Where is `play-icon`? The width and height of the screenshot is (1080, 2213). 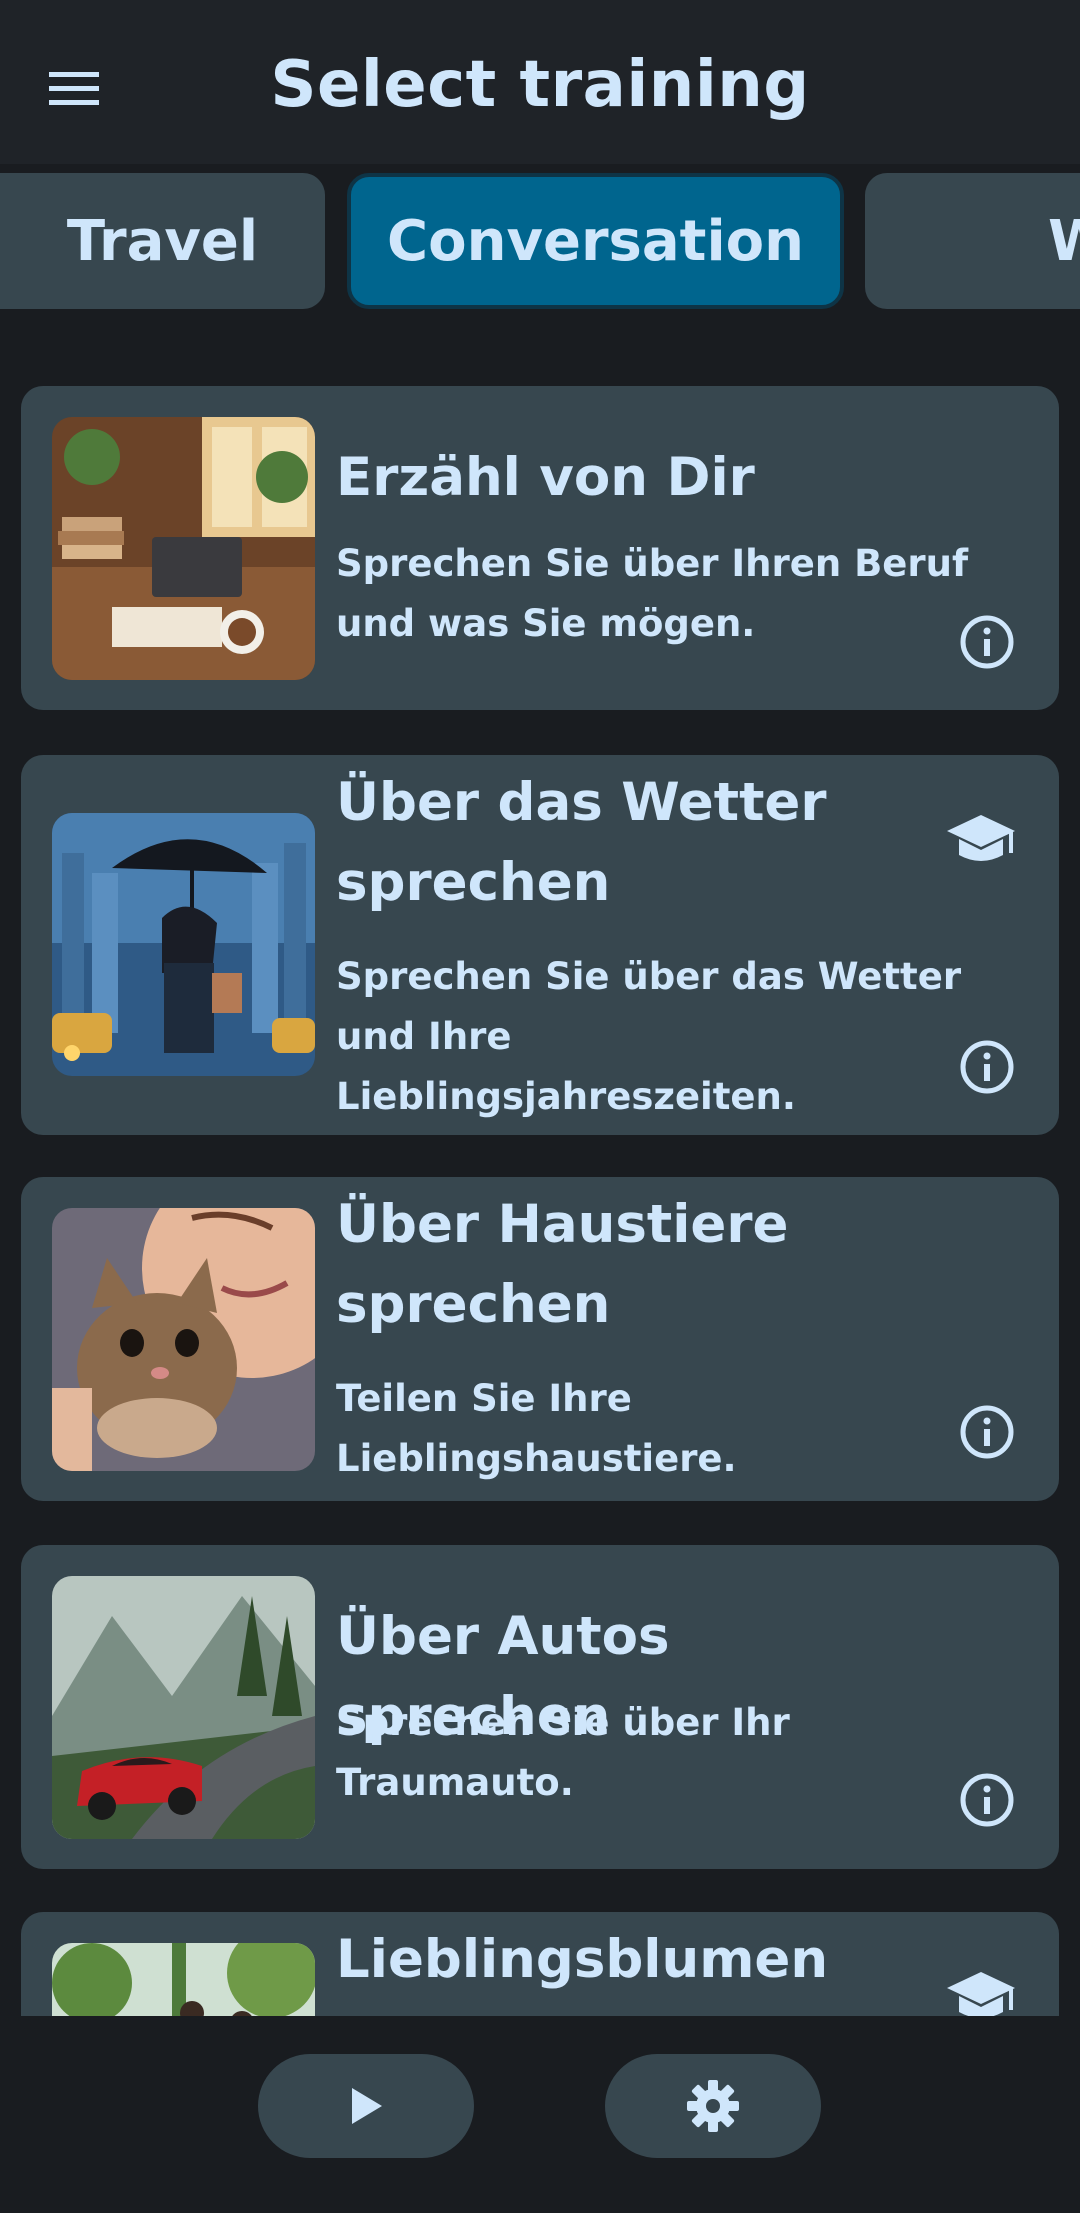 play-icon is located at coordinates (367, 2106).